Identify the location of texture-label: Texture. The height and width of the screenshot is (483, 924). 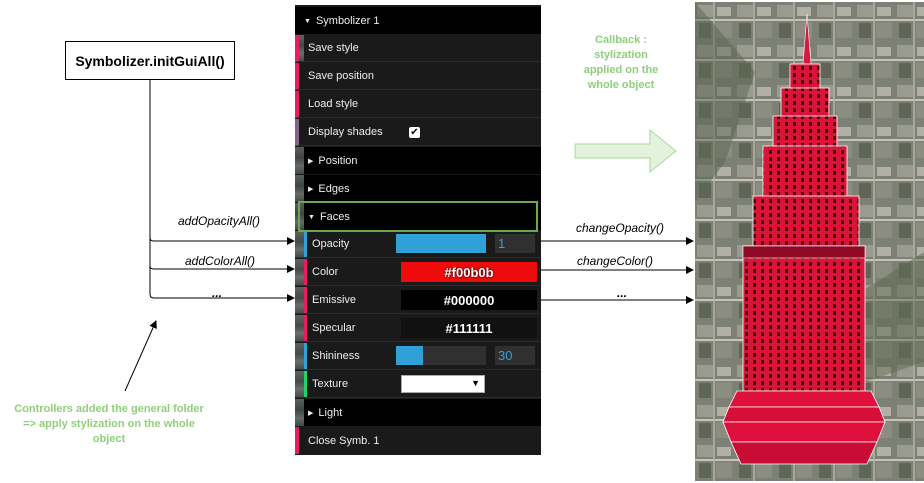
(330, 384).